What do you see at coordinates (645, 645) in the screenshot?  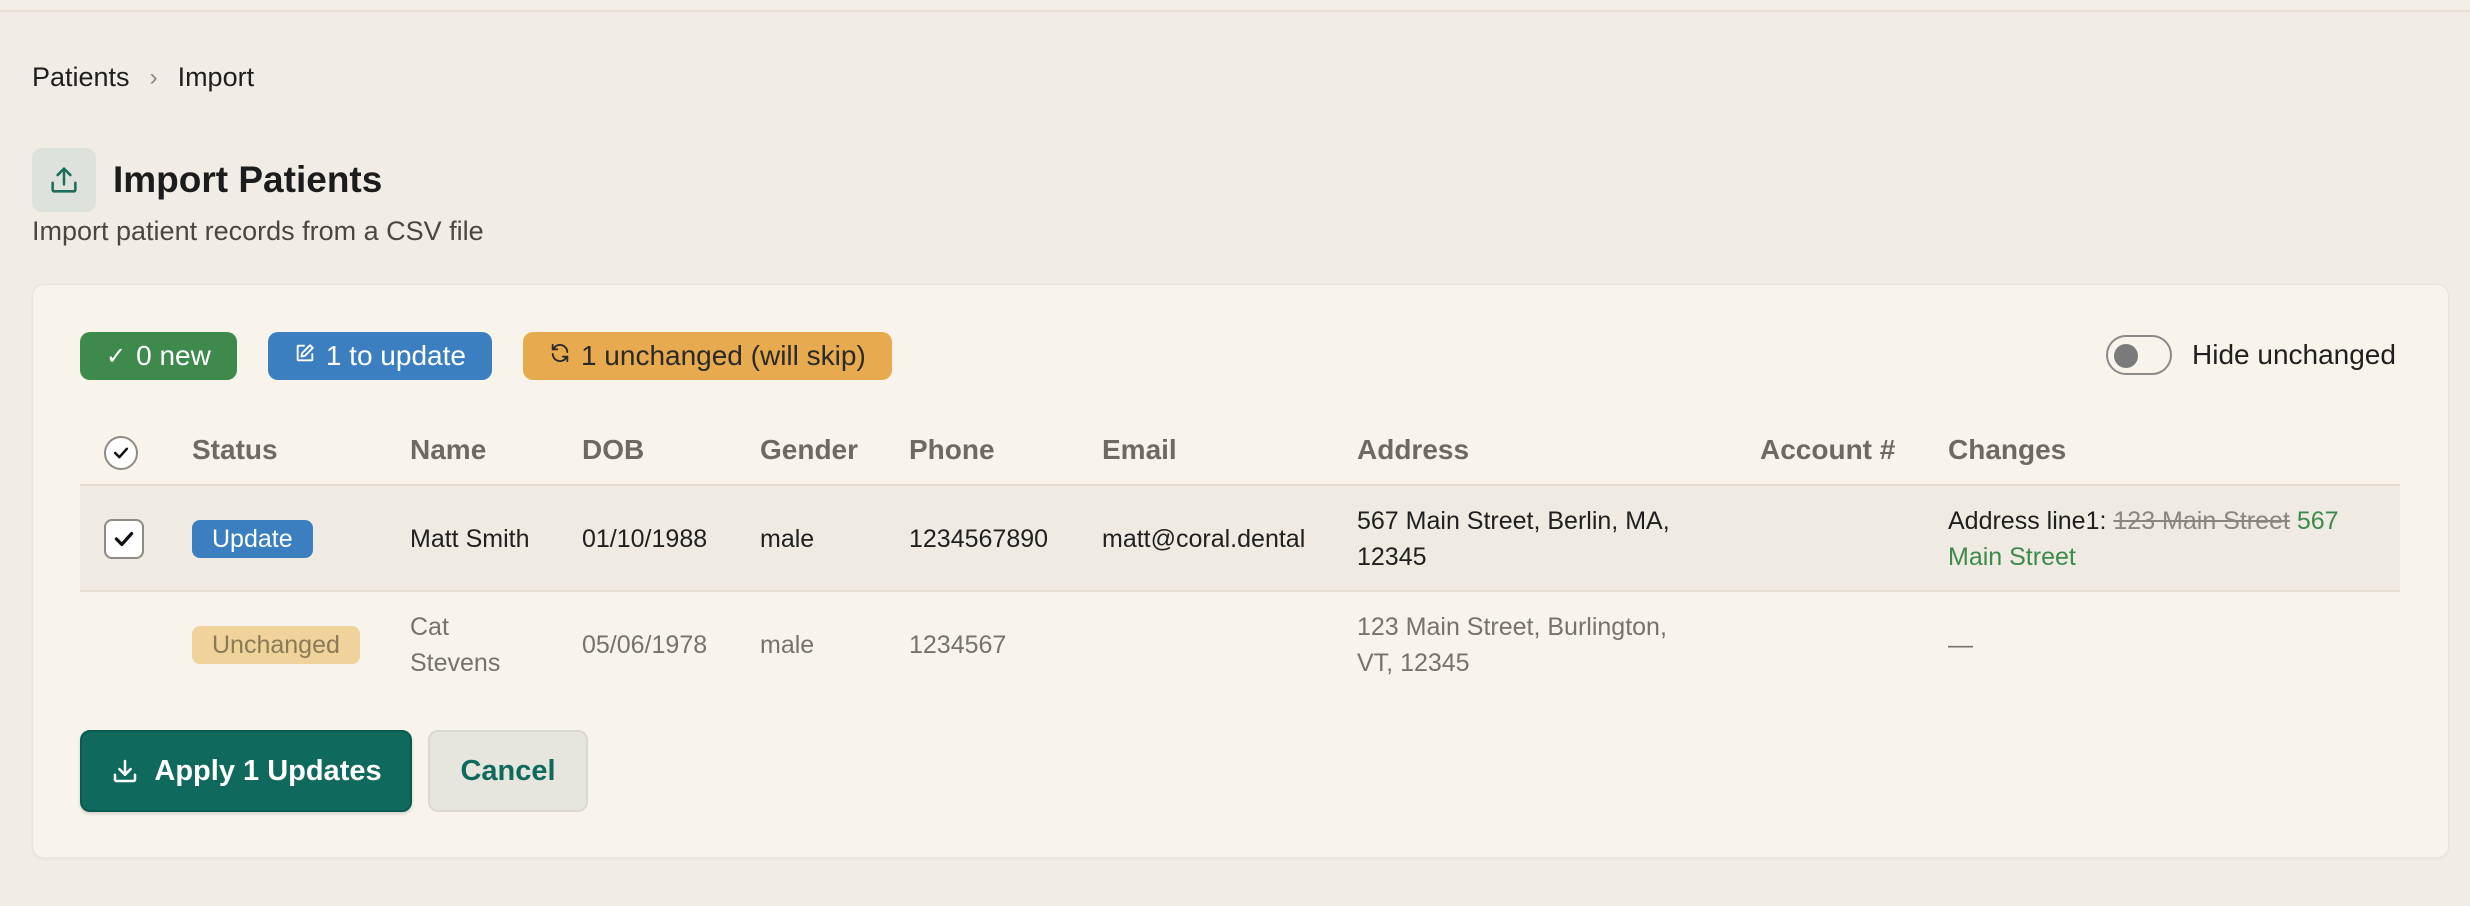 I see `patient-dob: 05/06/1978` at bounding box center [645, 645].